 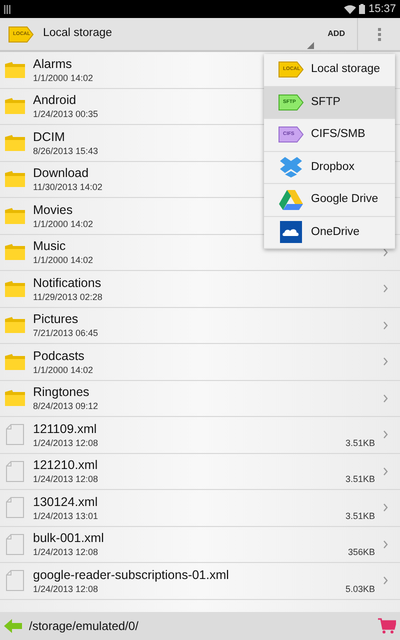 I want to click on file-name: Movies, so click(x=53, y=210).